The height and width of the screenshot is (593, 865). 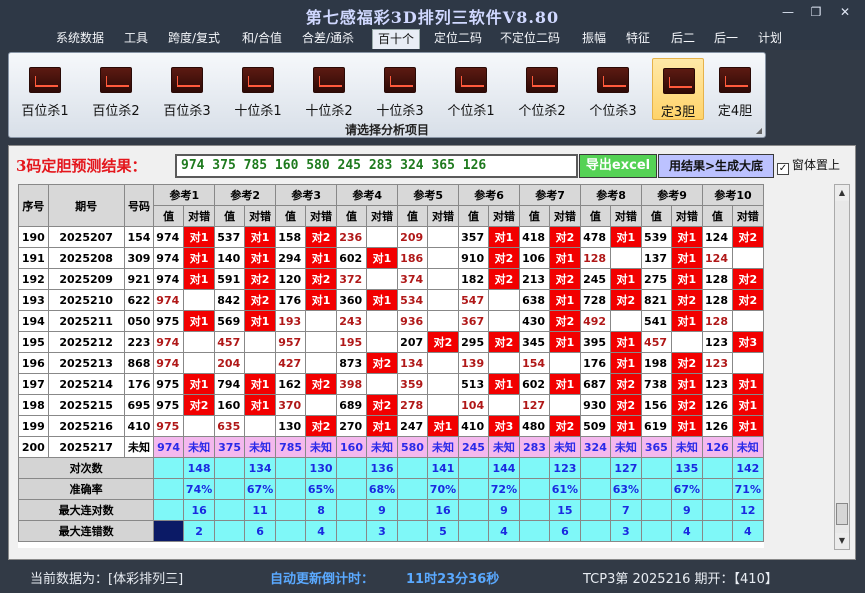 I want to click on tool-hundreds-kill-3: 百位杀3, so click(x=187, y=89).